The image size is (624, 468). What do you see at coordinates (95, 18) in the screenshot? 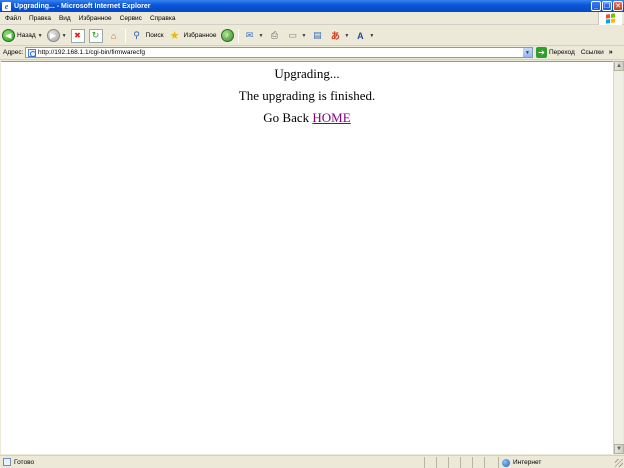
I see `menu-favorites: Избранное` at bounding box center [95, 18].